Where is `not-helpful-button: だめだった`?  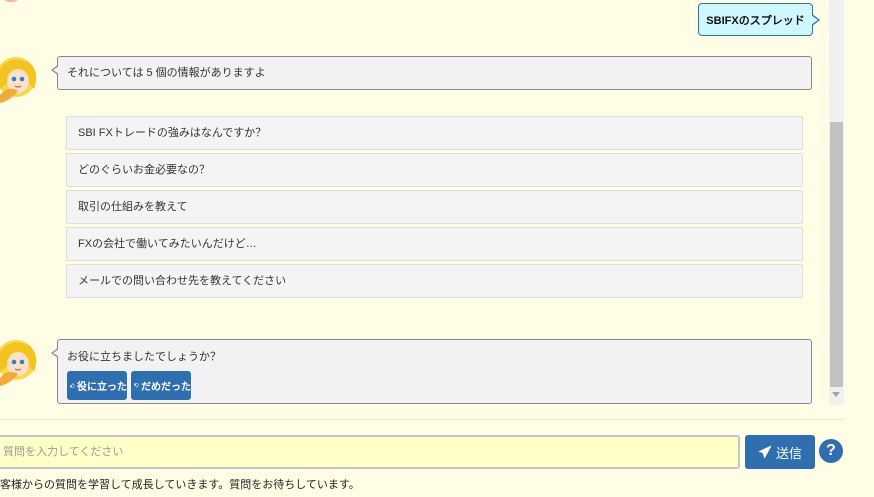
not-helpful-button: だめだった is located at coordinates (161, 385).